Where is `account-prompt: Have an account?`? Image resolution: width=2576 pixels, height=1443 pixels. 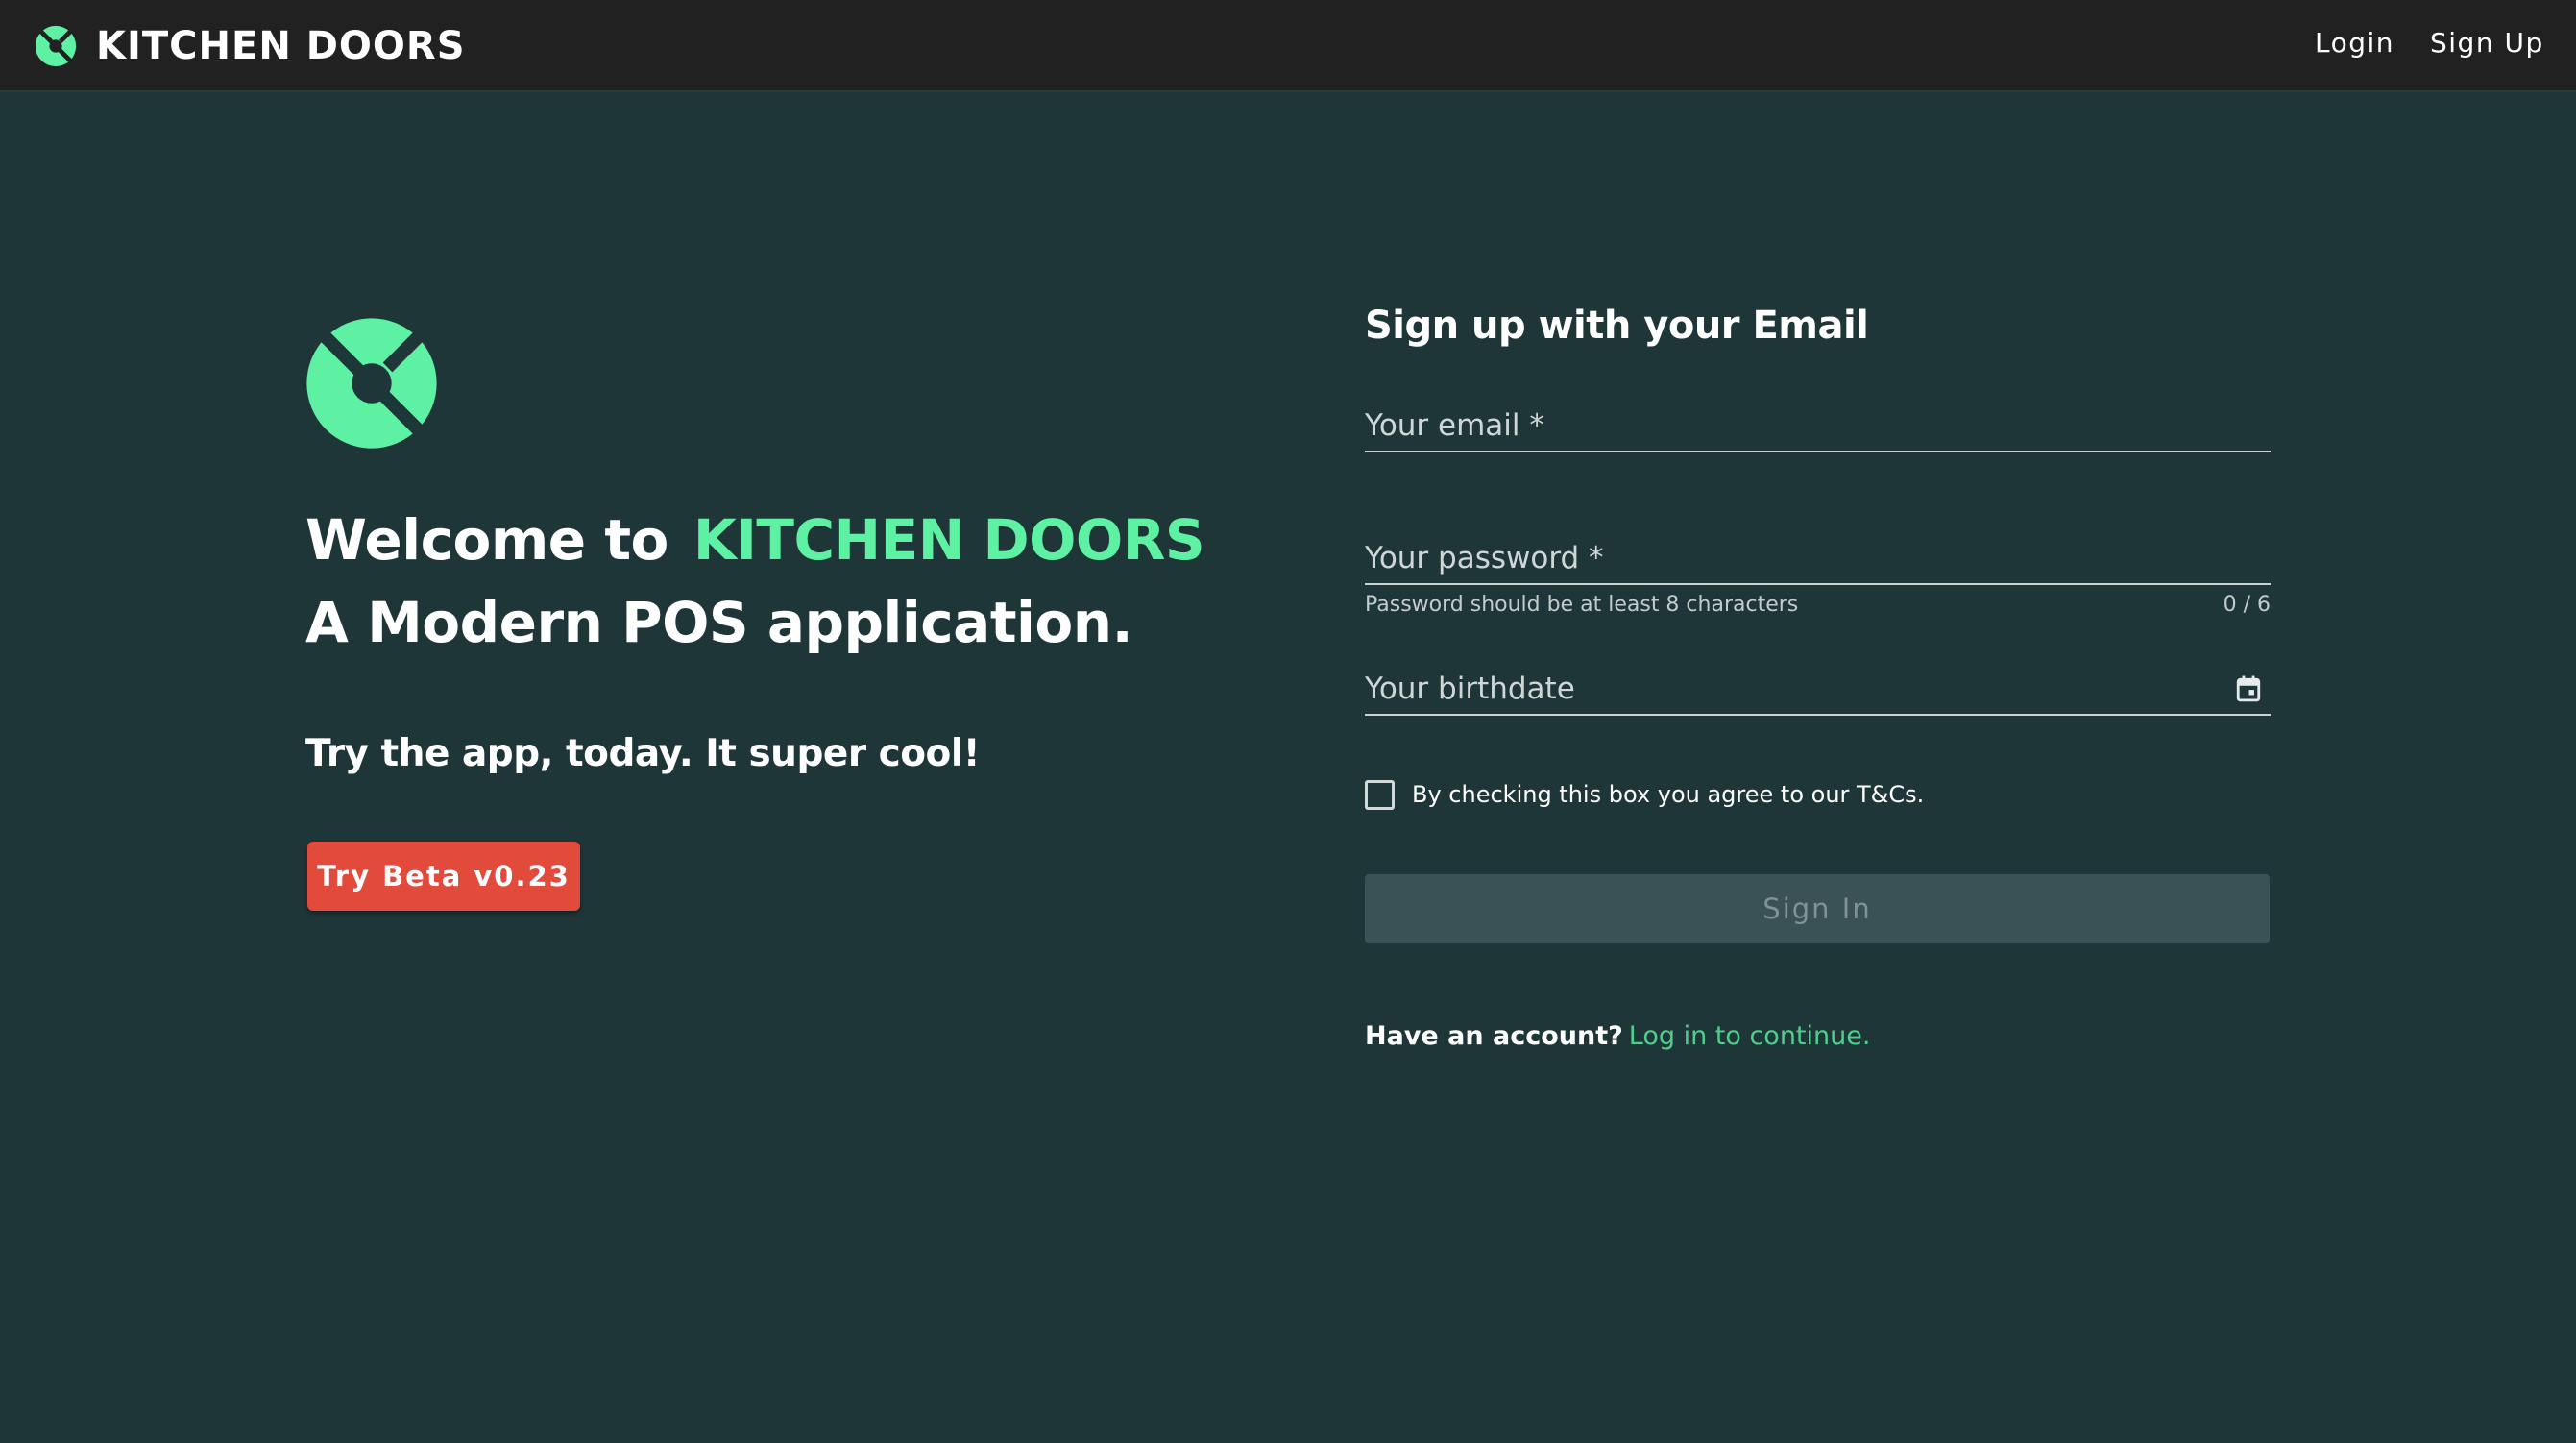
account-prompt: Have an account? is located at coordinates (1494, 1036).